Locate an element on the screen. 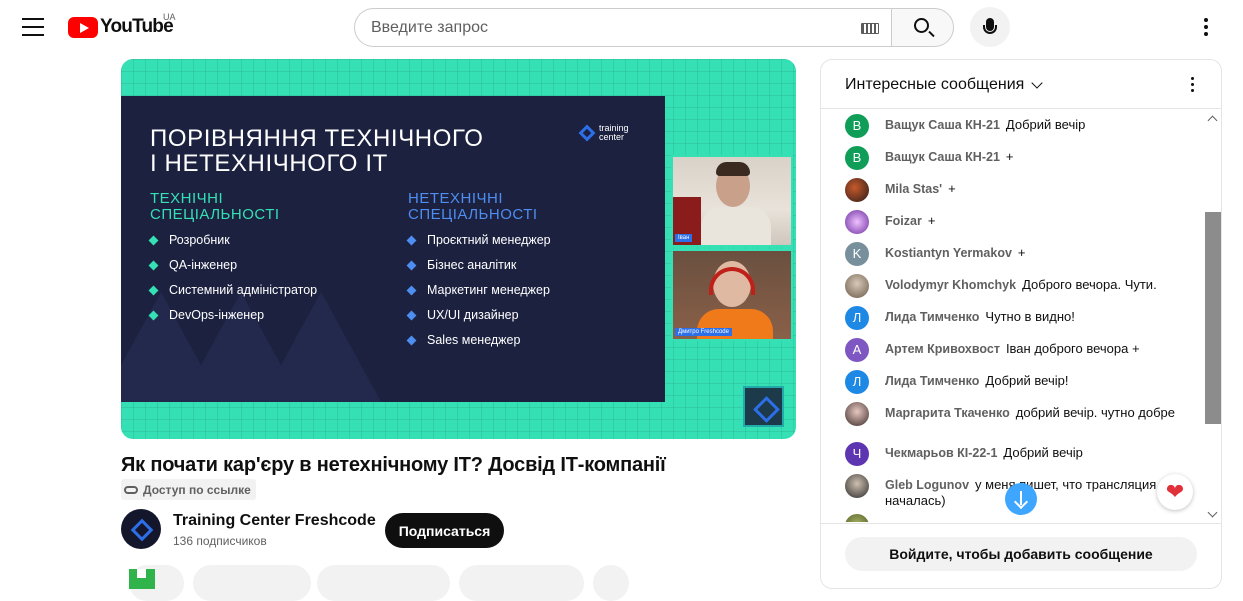 The image size is (1243, 601). nontech-item: UX/UI дизайнер is located at coordinates (462, 315).